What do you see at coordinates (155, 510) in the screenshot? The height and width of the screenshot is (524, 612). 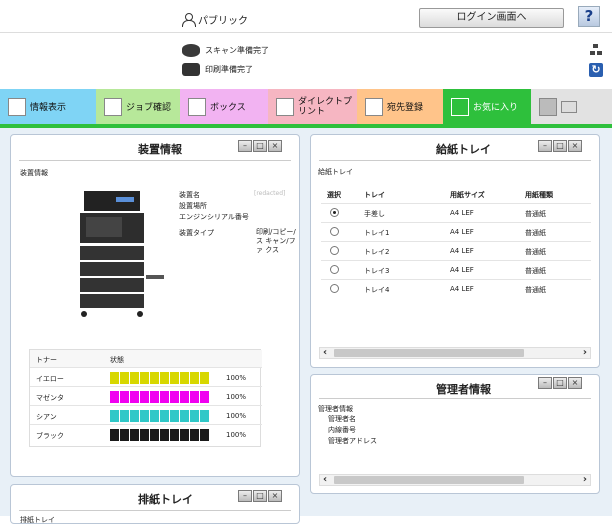 I see `panel-divider` at bounding box center [155, 510].